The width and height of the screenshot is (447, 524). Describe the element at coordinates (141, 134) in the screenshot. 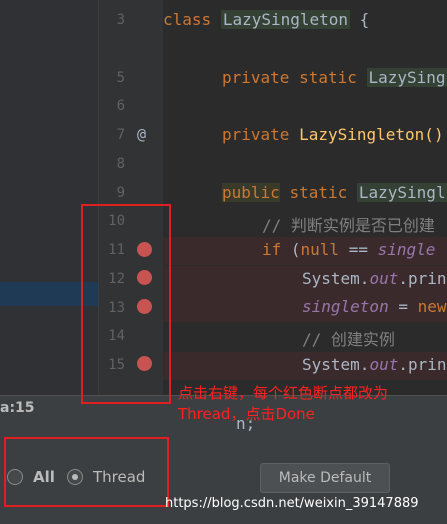

I see `override-at-icon: @` at that location.